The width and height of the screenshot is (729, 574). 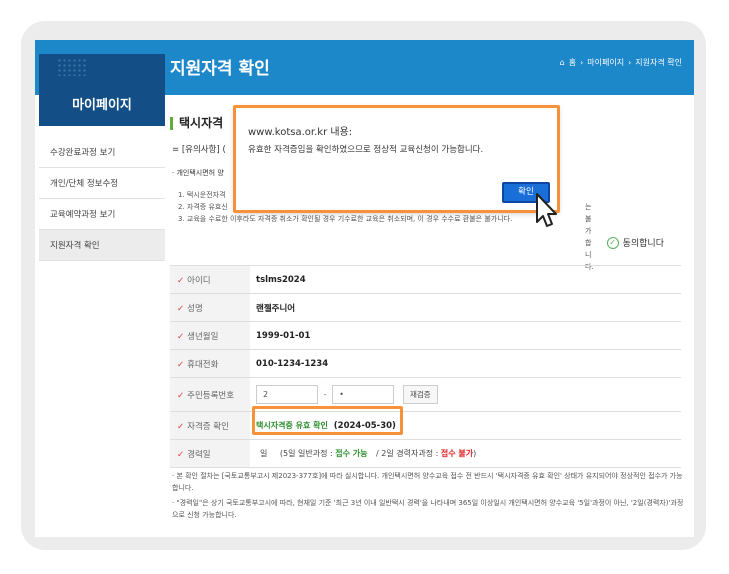 I want to click on career-cell: 일 (5일 일반과정 : 접수 가능 / 2일 경력자과정 : 접수 불가), so click(x=465, y=453).